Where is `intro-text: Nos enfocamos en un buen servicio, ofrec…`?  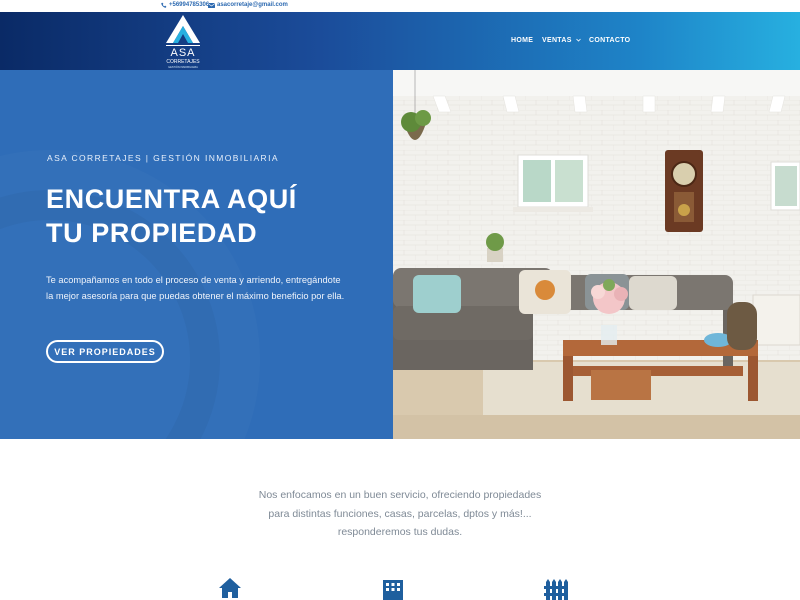
intro-text: Nos enfocamos en un buen servicio, ofrec… is located at coordinates (400, 514).